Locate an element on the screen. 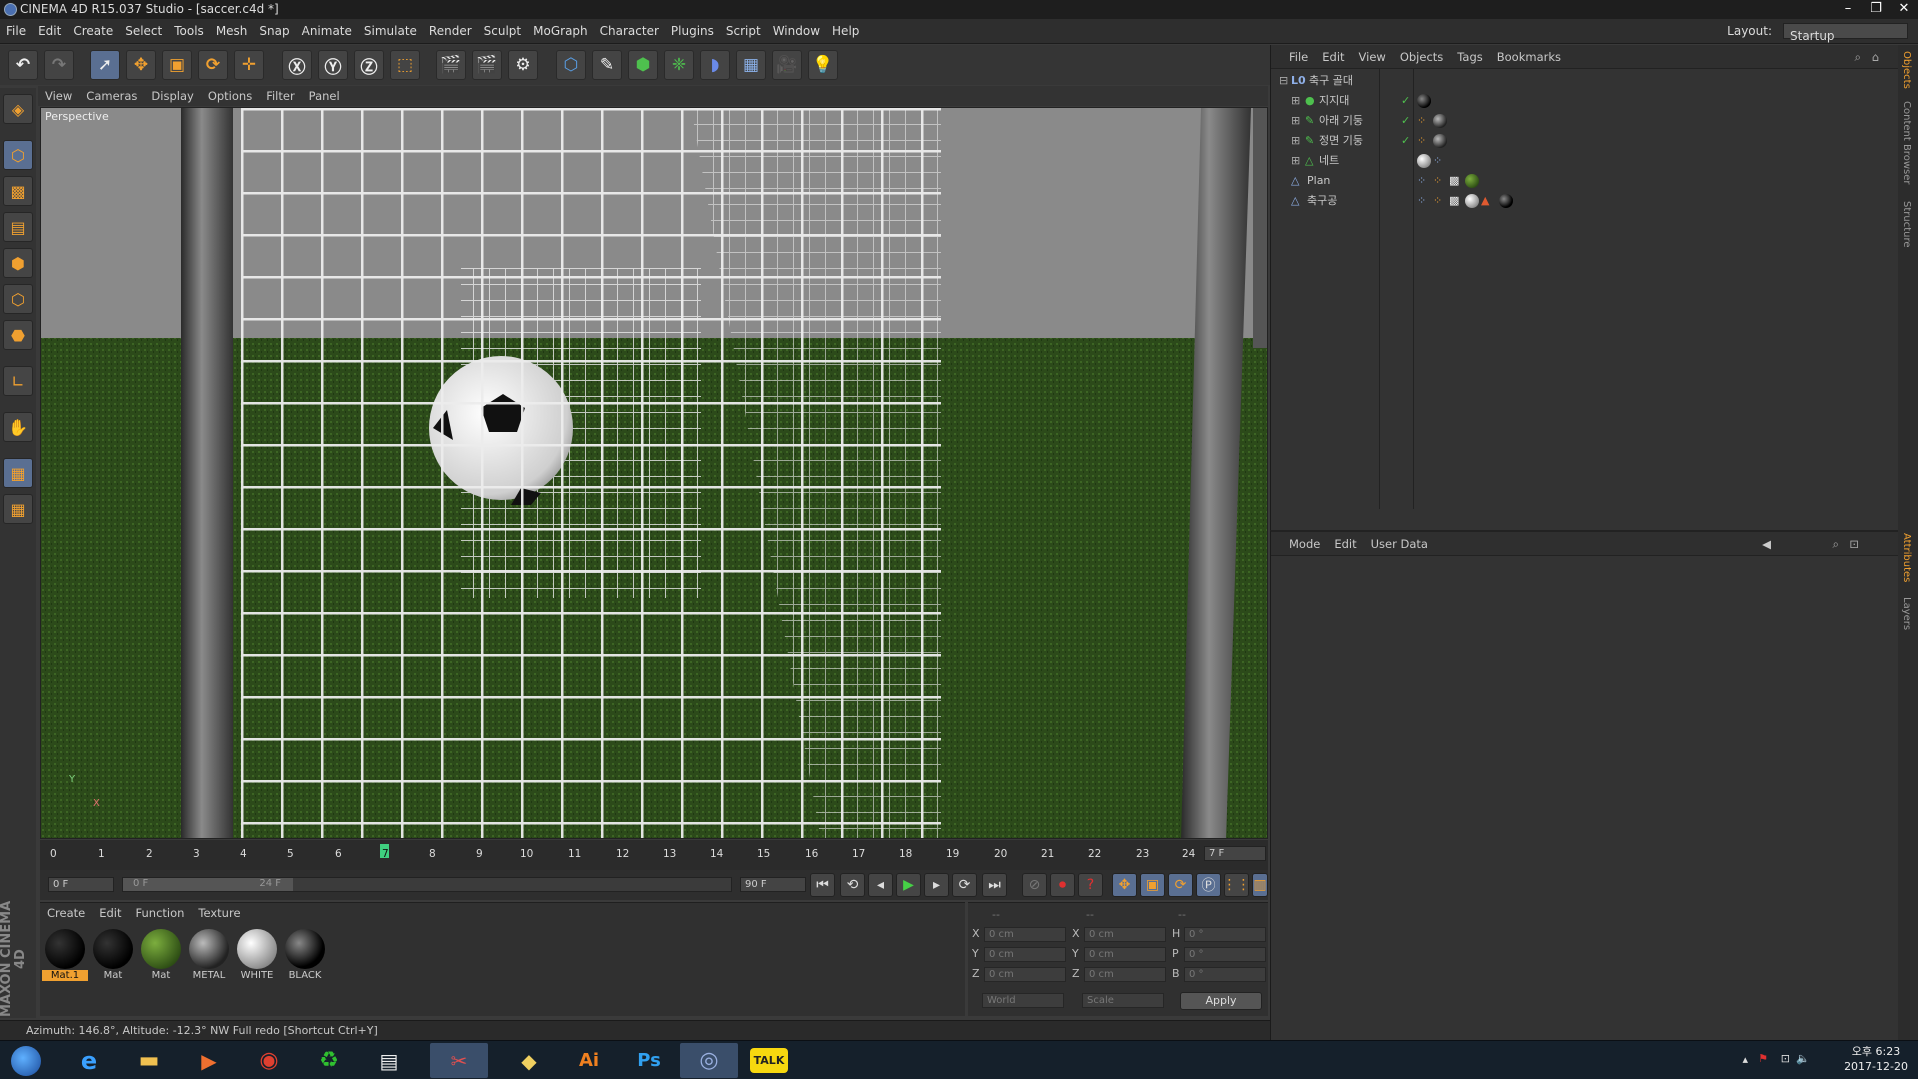 The image size is (1918, 1079). material-swatch: Mat is located at coordinates (161, 957).